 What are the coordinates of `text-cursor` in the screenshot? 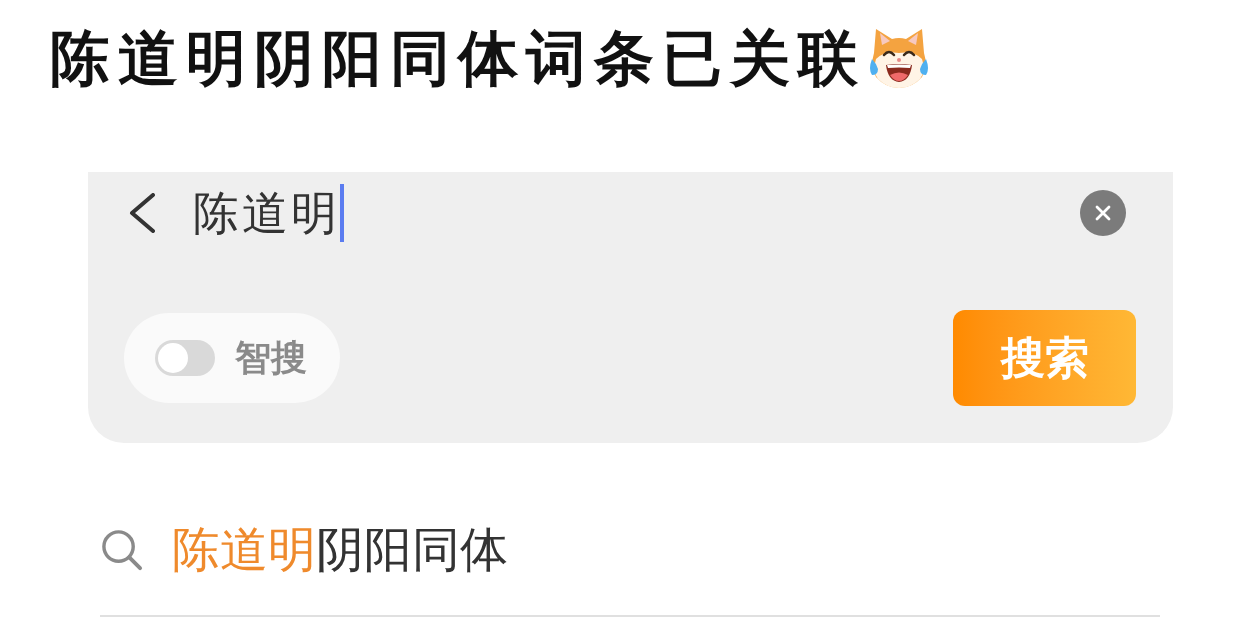 It's located at (342, 213).